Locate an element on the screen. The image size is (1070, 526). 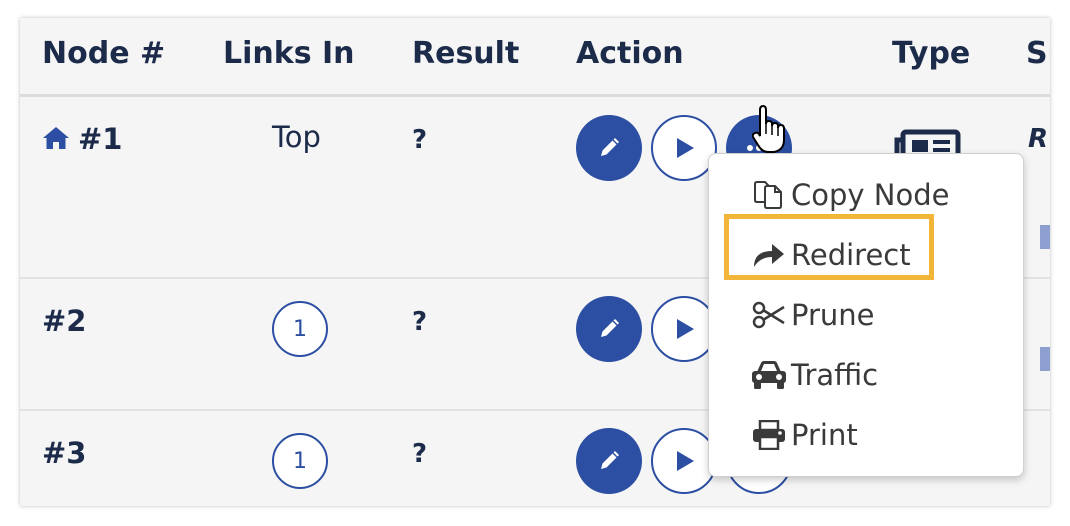
links-in-value: Top is located at coordinates (296, 137).